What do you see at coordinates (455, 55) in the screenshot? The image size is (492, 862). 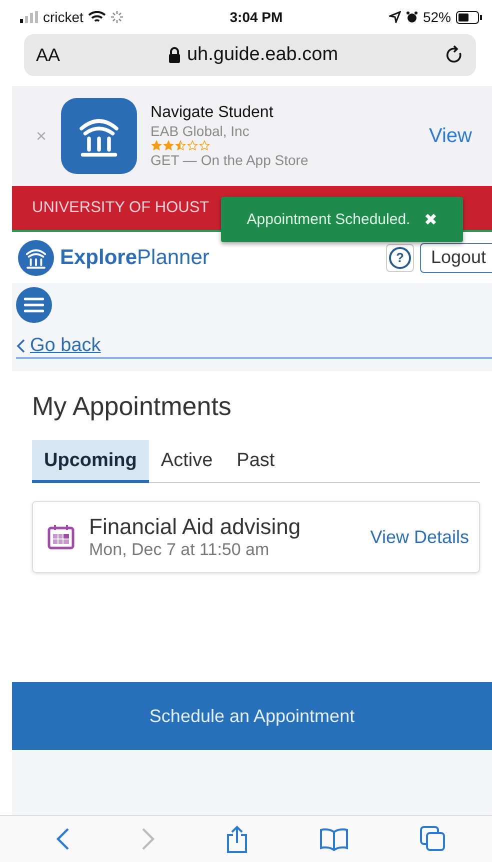 I see `reload-icon` at bounding box center [455, 55].